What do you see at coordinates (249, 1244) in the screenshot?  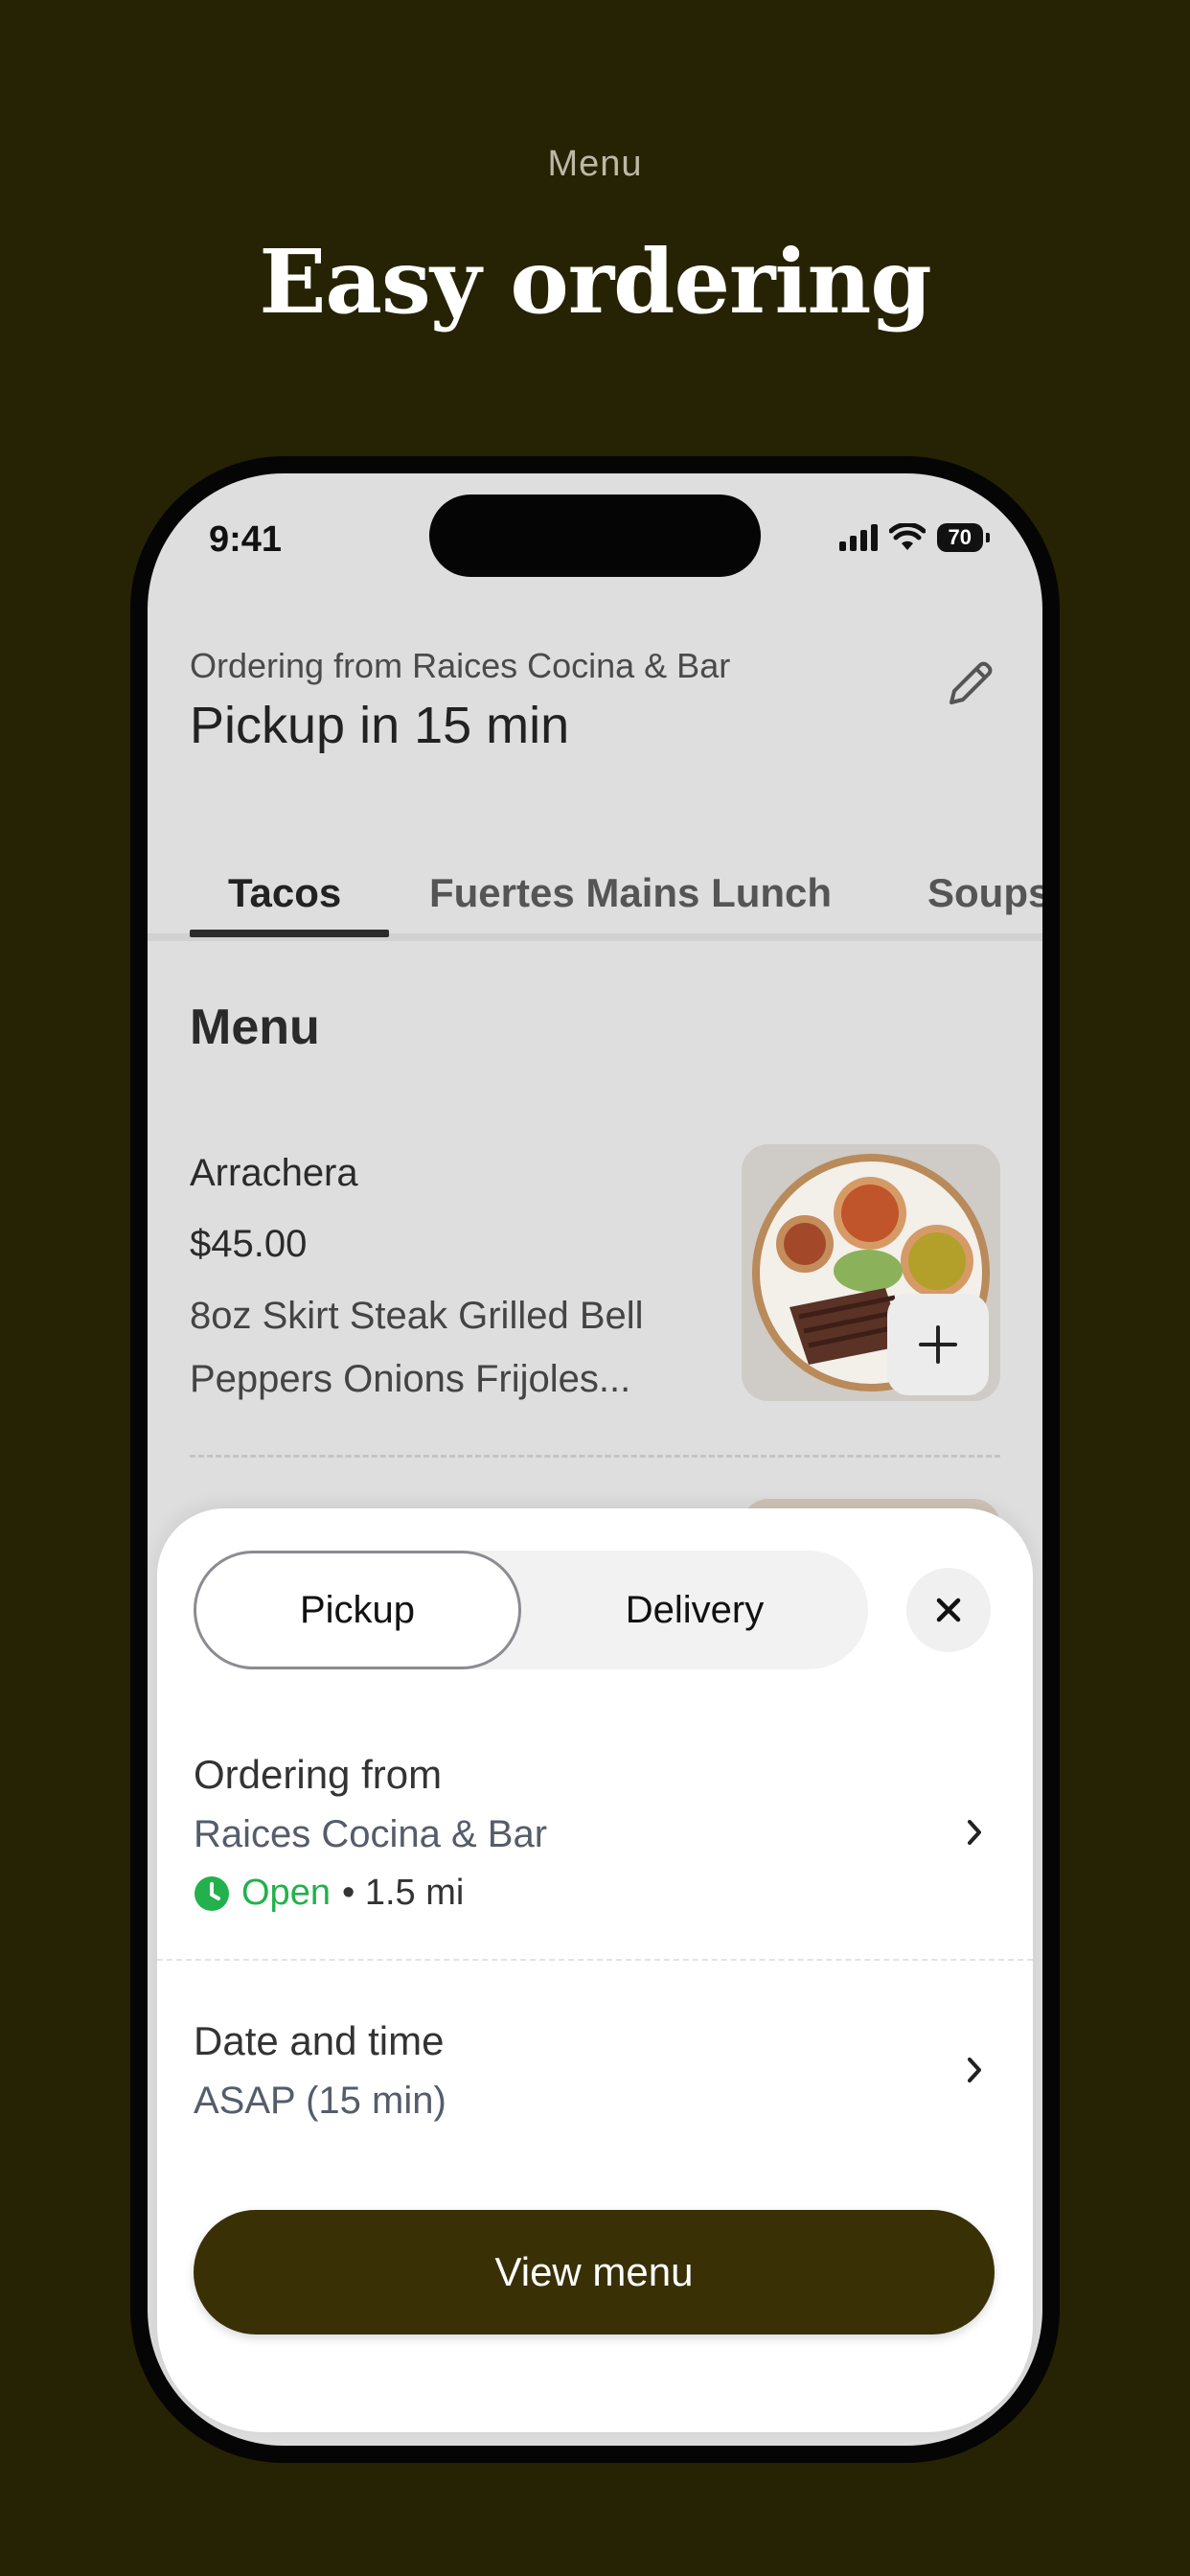 I see `menu-item-price: $45.00` at bounding box center [249, 1244].